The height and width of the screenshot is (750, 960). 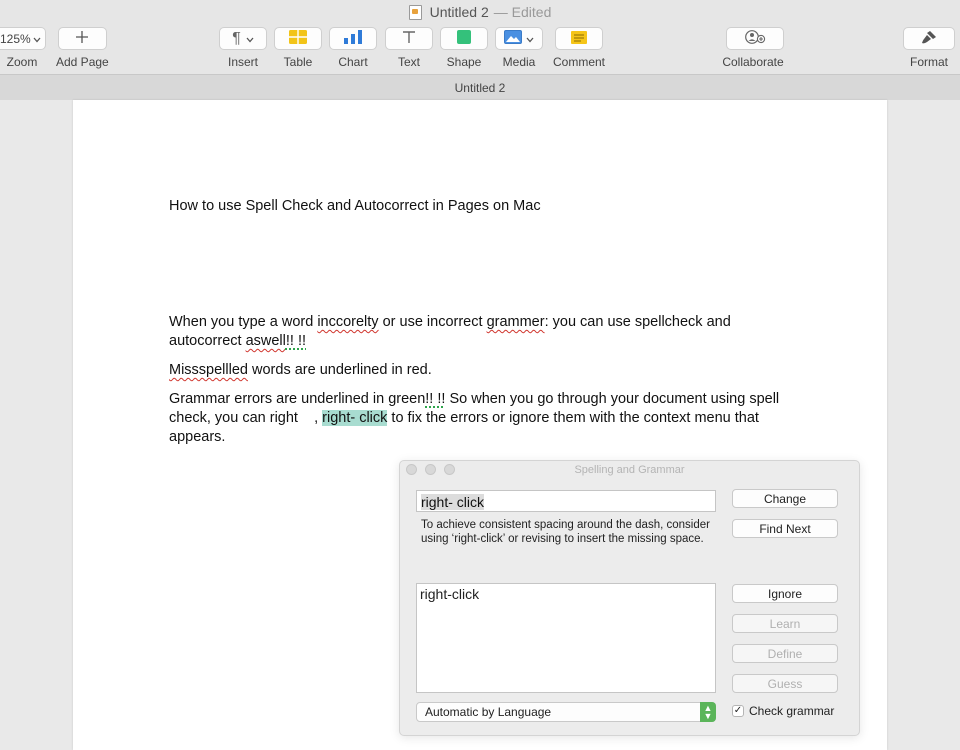 What do you see at coordinates (347, 322) in the screenshot?
I see `misspelled-word: inccorelty` at bounding box center [347, 322].